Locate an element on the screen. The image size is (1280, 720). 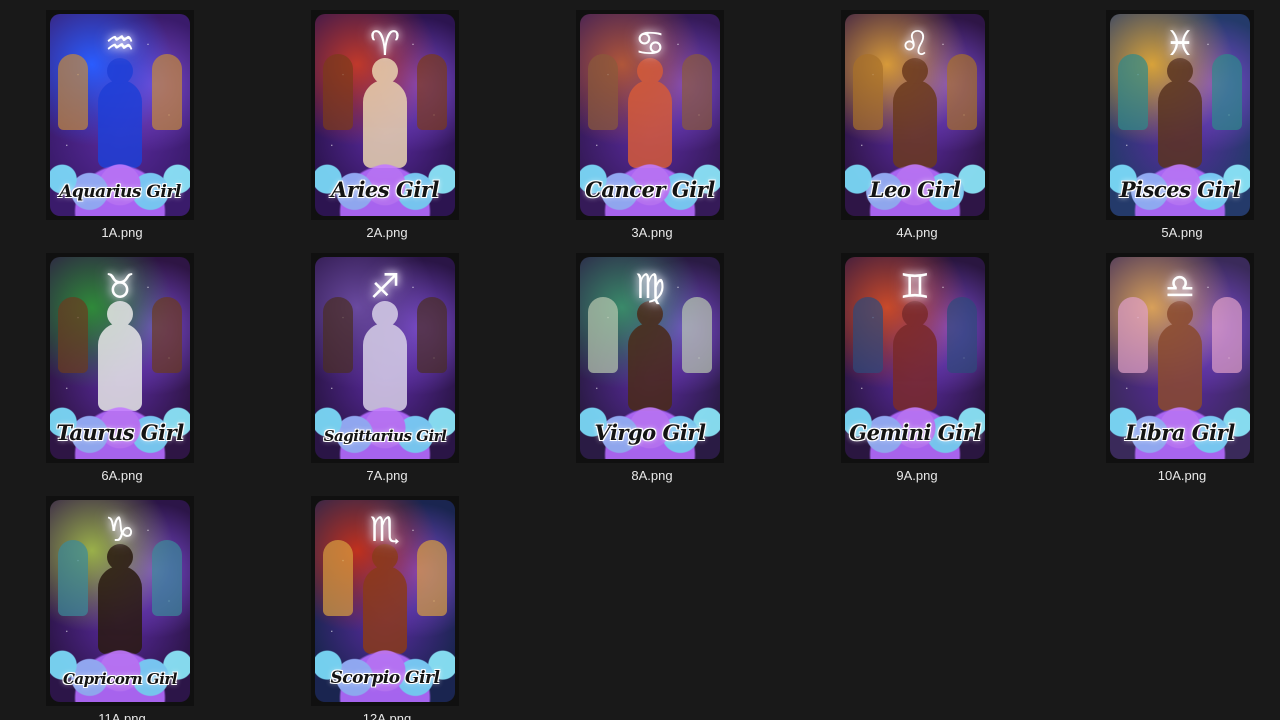
file-tile: ♌ Leo Girl 4A.png is located at coordinates (917, 127).